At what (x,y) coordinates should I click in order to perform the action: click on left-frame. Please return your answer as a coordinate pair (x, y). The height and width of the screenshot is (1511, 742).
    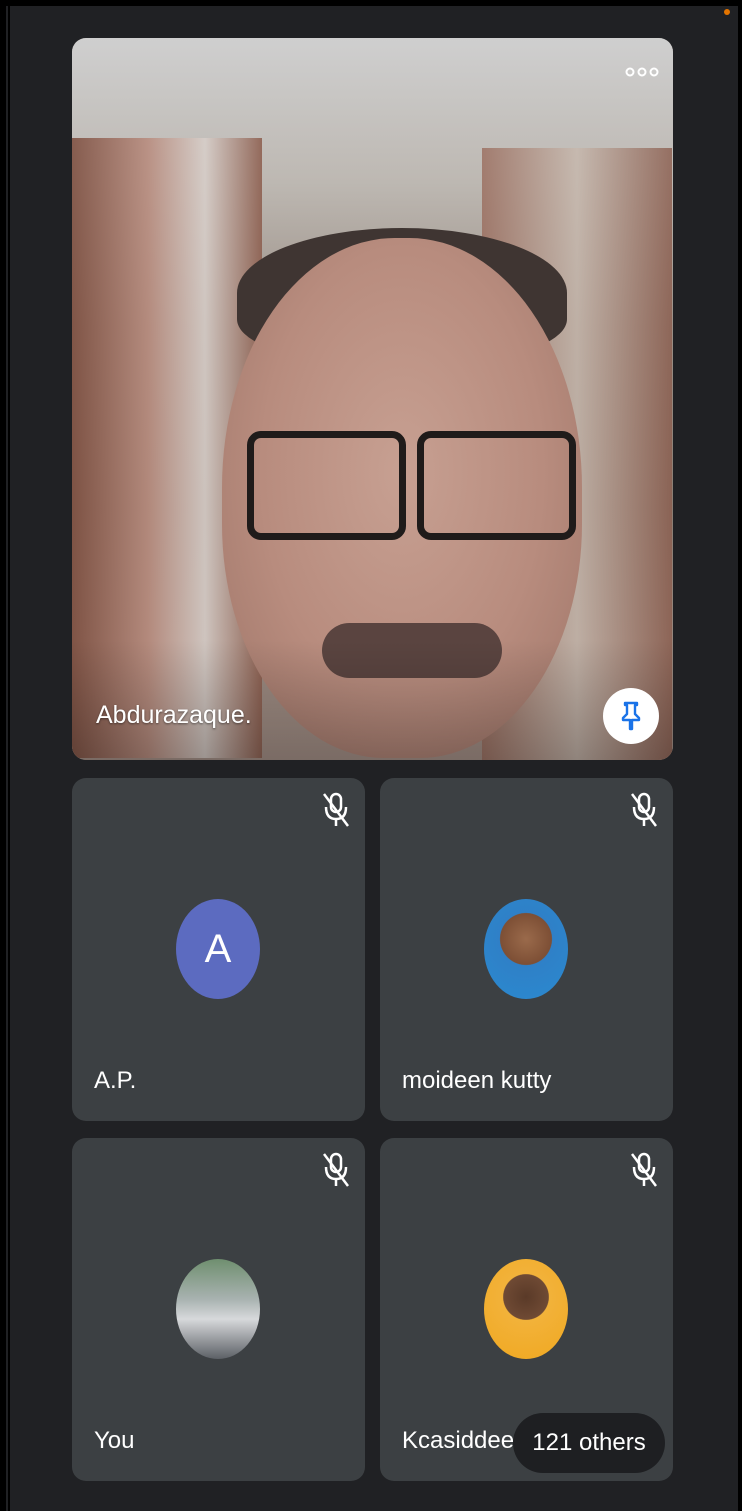
    Looking at the image, I should click on (3, 755).